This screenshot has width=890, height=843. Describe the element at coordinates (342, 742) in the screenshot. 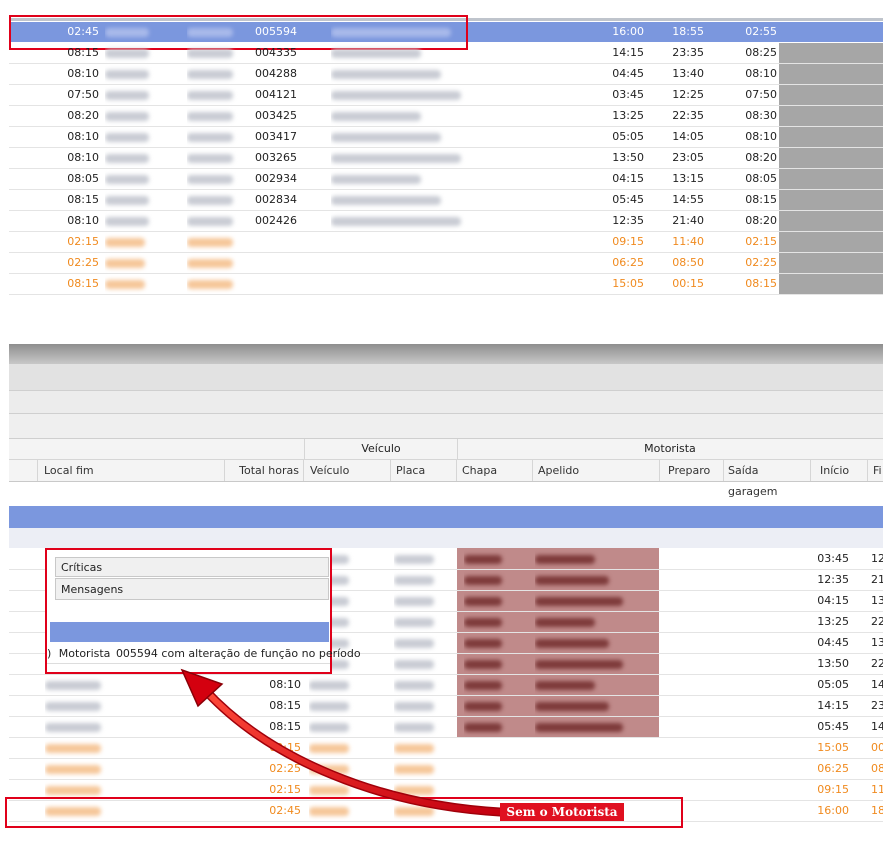

I see `annotation-arrow` at that location.